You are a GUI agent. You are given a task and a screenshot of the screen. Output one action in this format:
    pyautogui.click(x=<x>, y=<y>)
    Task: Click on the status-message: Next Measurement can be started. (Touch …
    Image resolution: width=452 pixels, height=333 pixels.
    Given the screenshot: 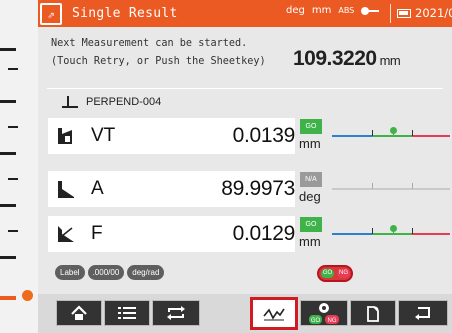 What is the action you would take?
    pyautogui.click(x=158, y=53)
    